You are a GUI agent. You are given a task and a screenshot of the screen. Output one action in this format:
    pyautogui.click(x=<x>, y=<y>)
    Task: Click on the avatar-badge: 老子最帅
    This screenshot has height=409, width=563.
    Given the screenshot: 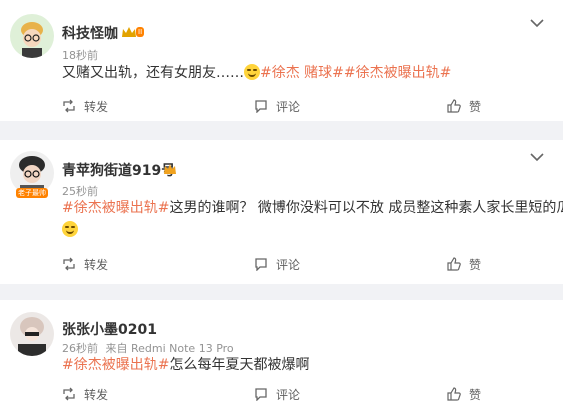 What is the action you would take?
    pyautogui.click(x=32, y=193)
    